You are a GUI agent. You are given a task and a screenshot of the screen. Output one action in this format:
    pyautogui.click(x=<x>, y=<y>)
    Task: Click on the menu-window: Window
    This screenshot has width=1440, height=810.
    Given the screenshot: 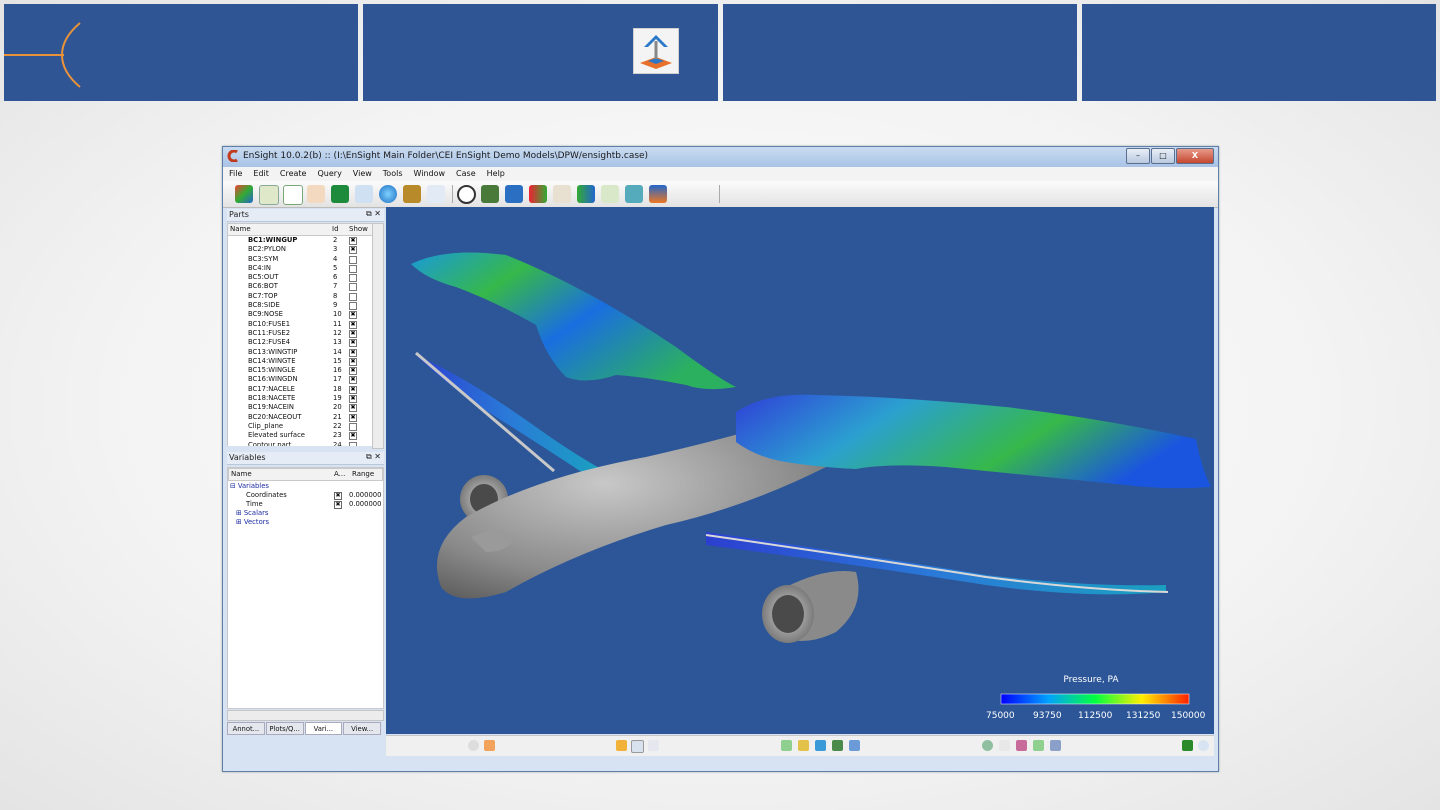 What is the action you would take?
    pyautogui.click(x=429, y=174)
    